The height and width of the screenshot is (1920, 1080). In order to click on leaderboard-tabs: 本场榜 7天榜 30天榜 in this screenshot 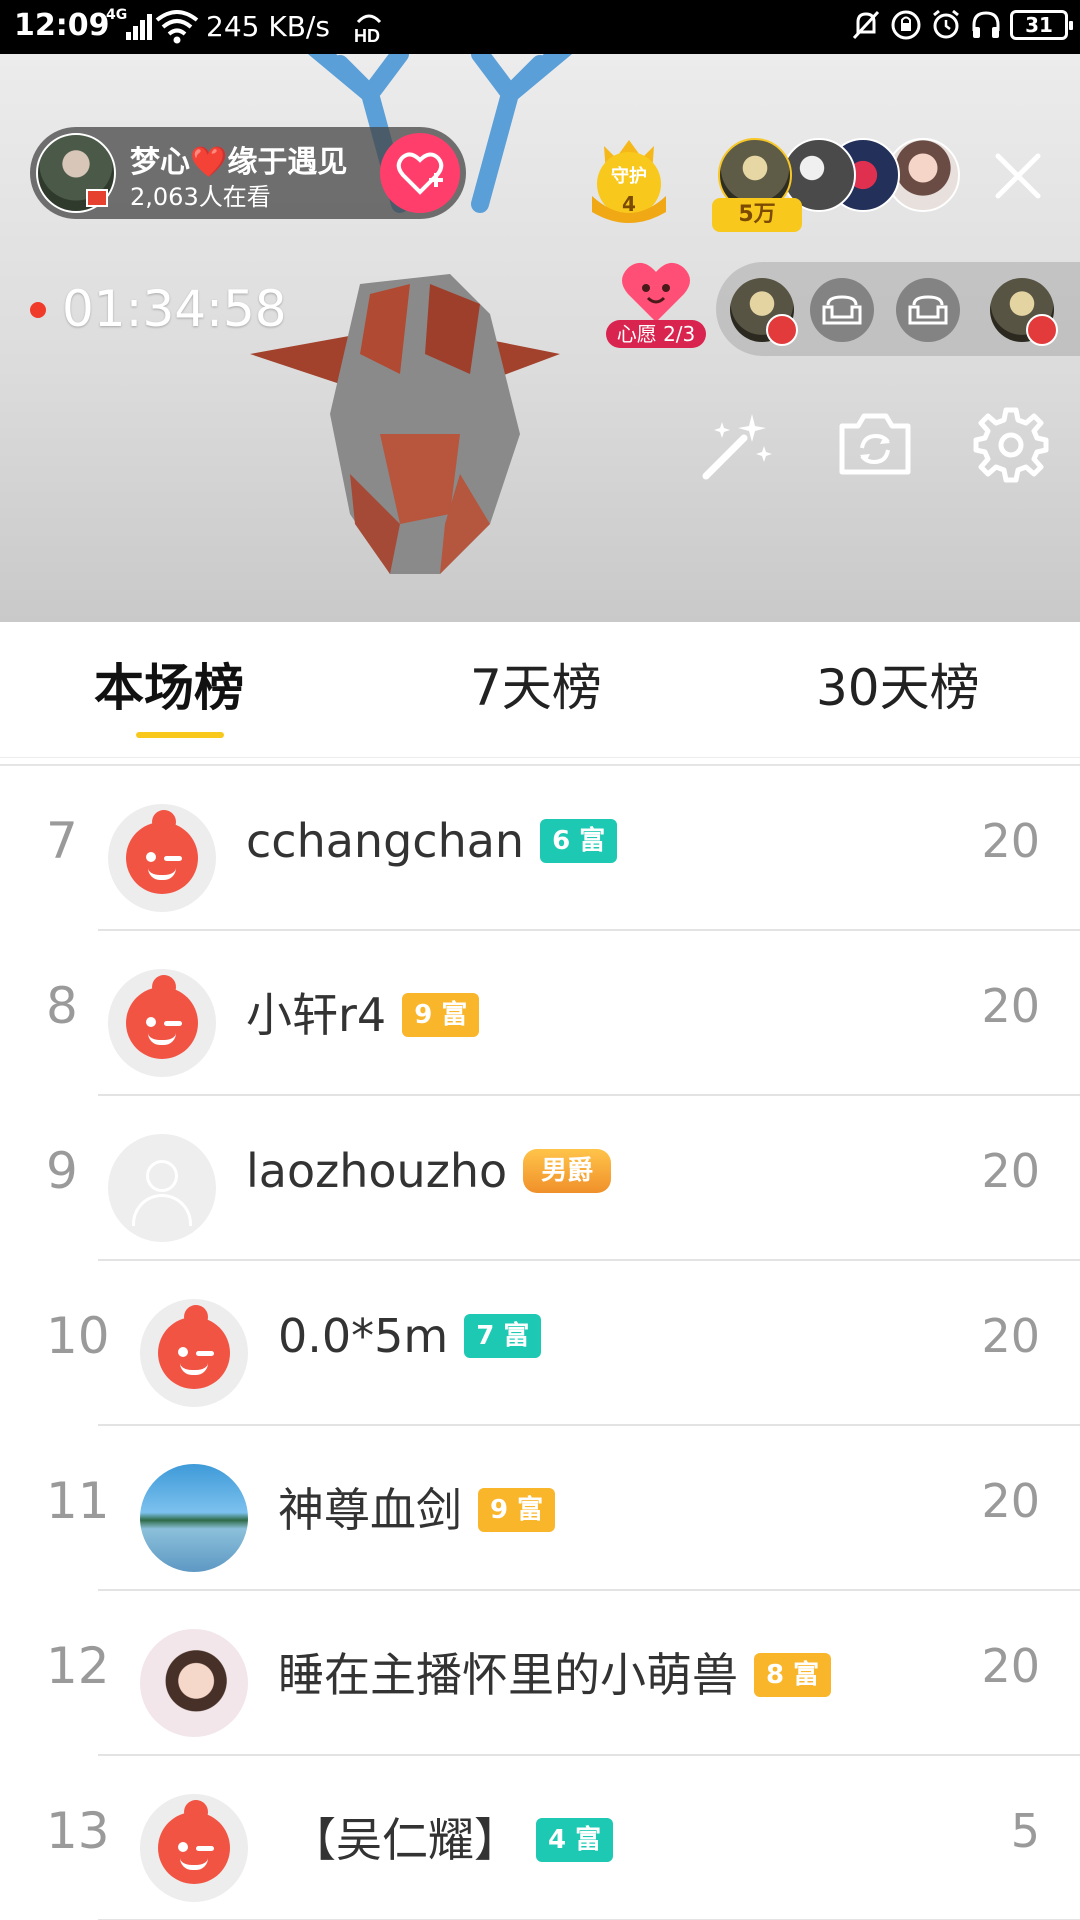, I will do `click(540, 690)`.